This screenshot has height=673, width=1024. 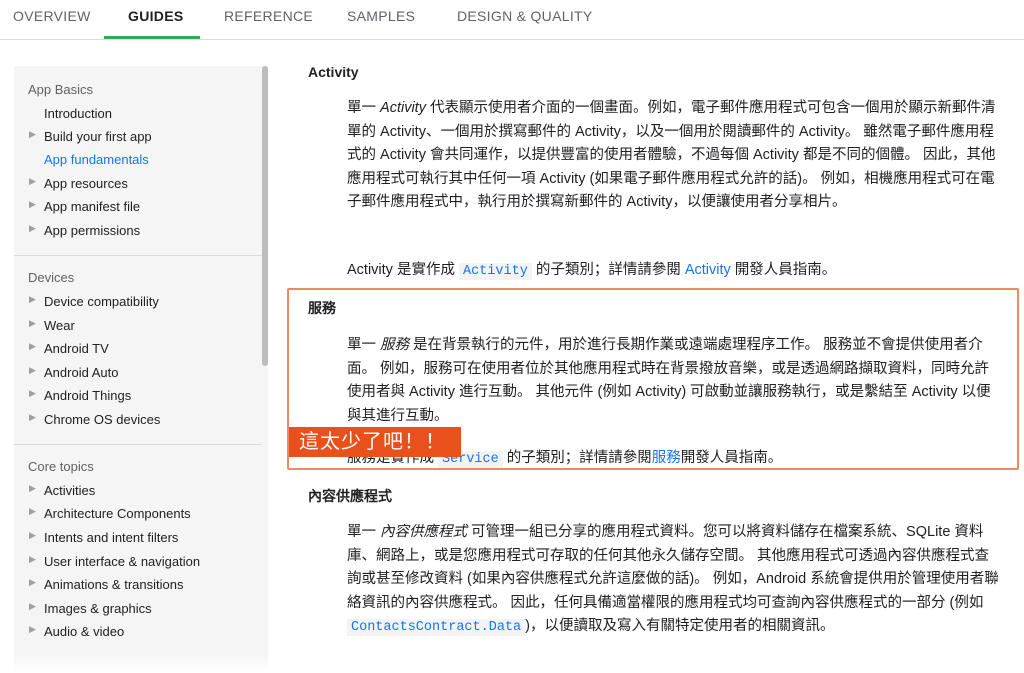 What do you see at coordinates (154, 348) in the screenshot?
I see `sidebar-item-android-tv: Android TV` at bounding box center [154, 348].